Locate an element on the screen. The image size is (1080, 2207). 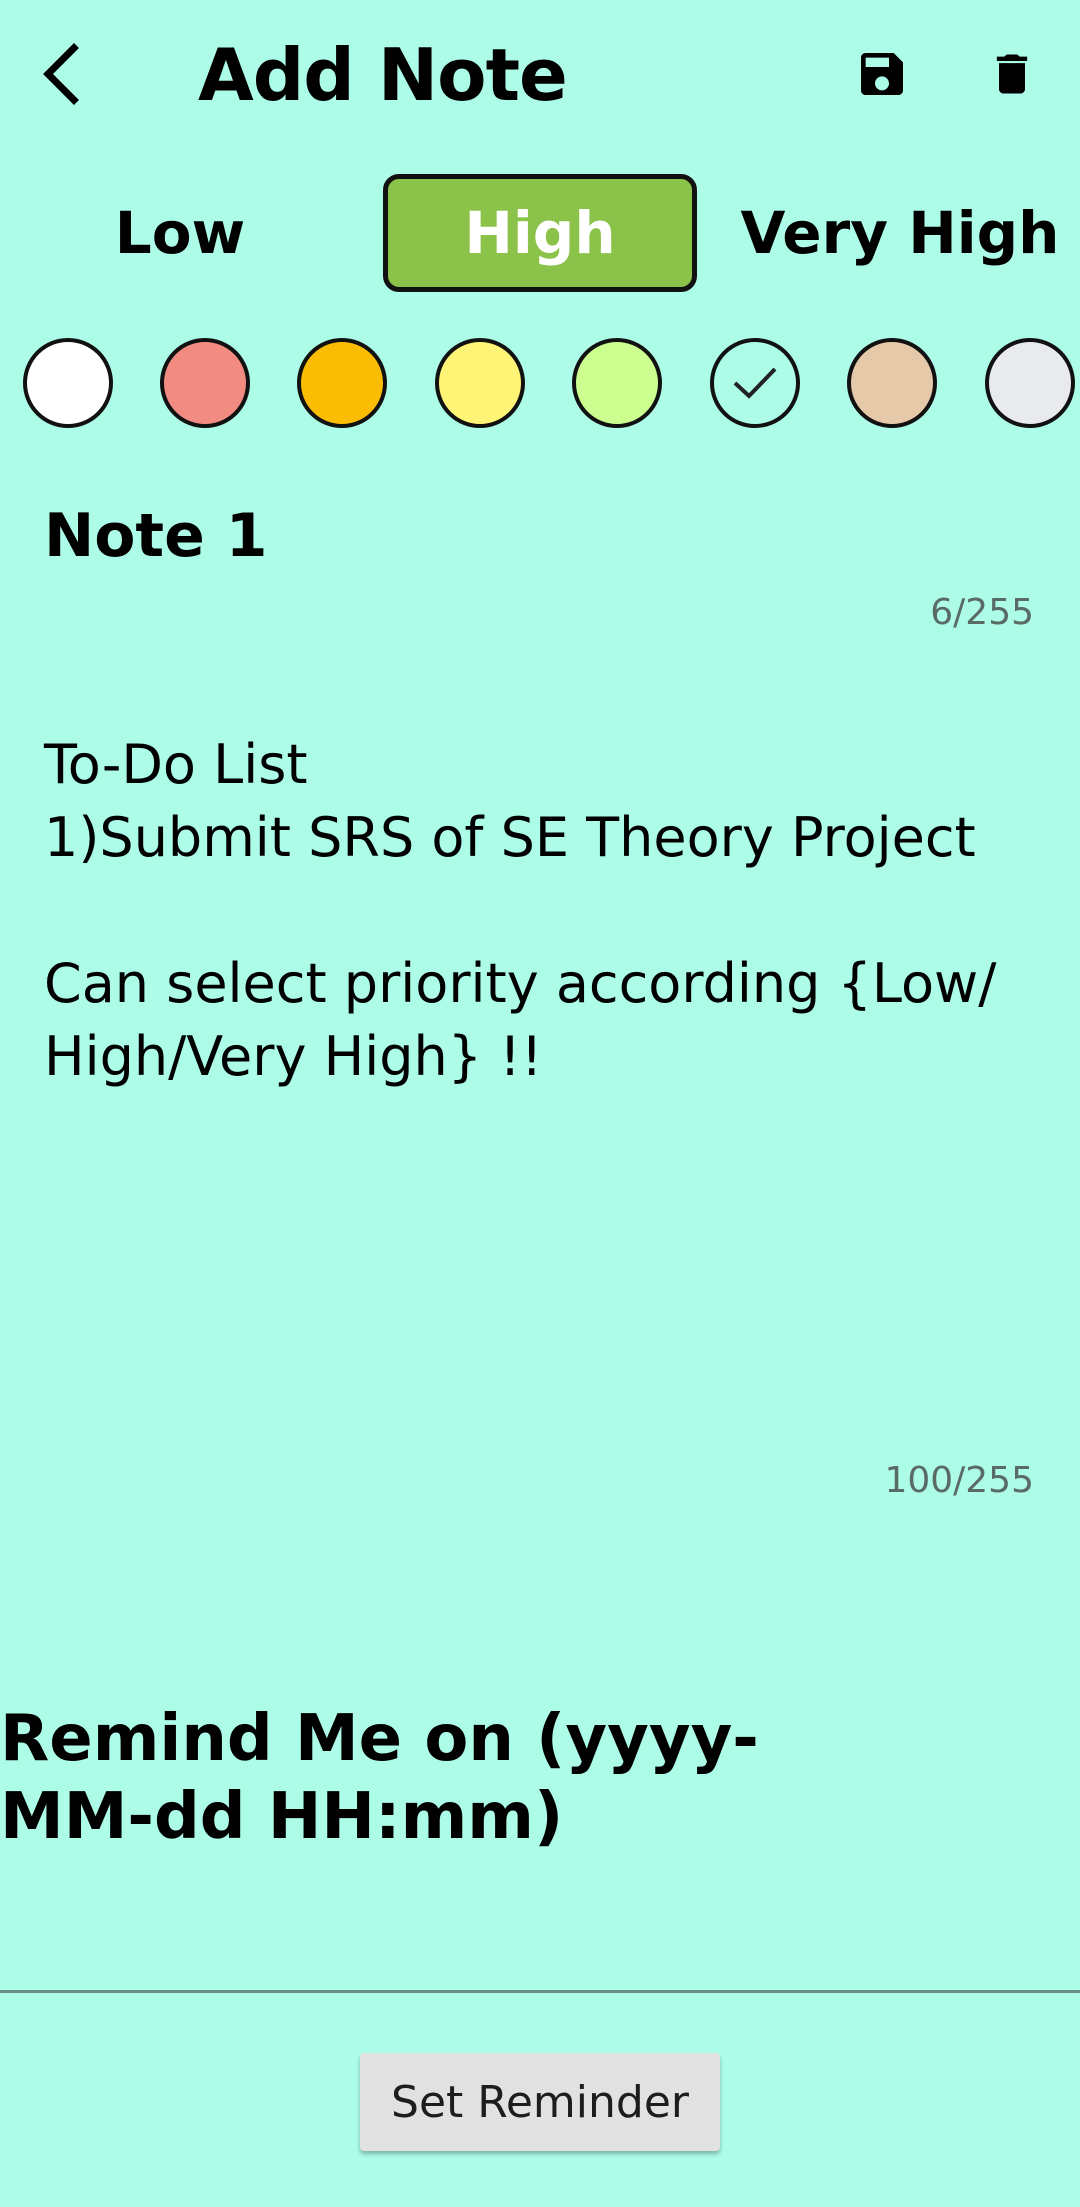
color-swatch-orange is located at coordinates (342, 383).